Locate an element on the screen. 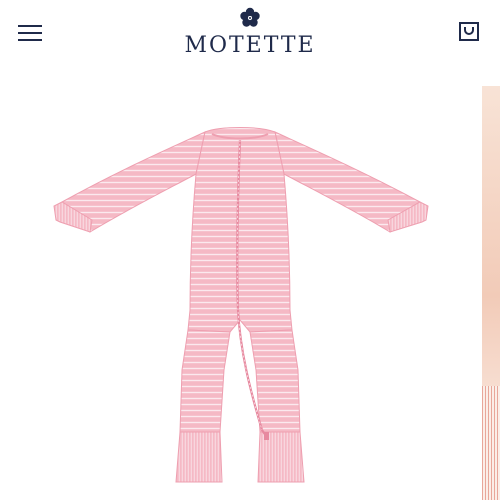  next-image-shade is located at coordinates (491, 236).